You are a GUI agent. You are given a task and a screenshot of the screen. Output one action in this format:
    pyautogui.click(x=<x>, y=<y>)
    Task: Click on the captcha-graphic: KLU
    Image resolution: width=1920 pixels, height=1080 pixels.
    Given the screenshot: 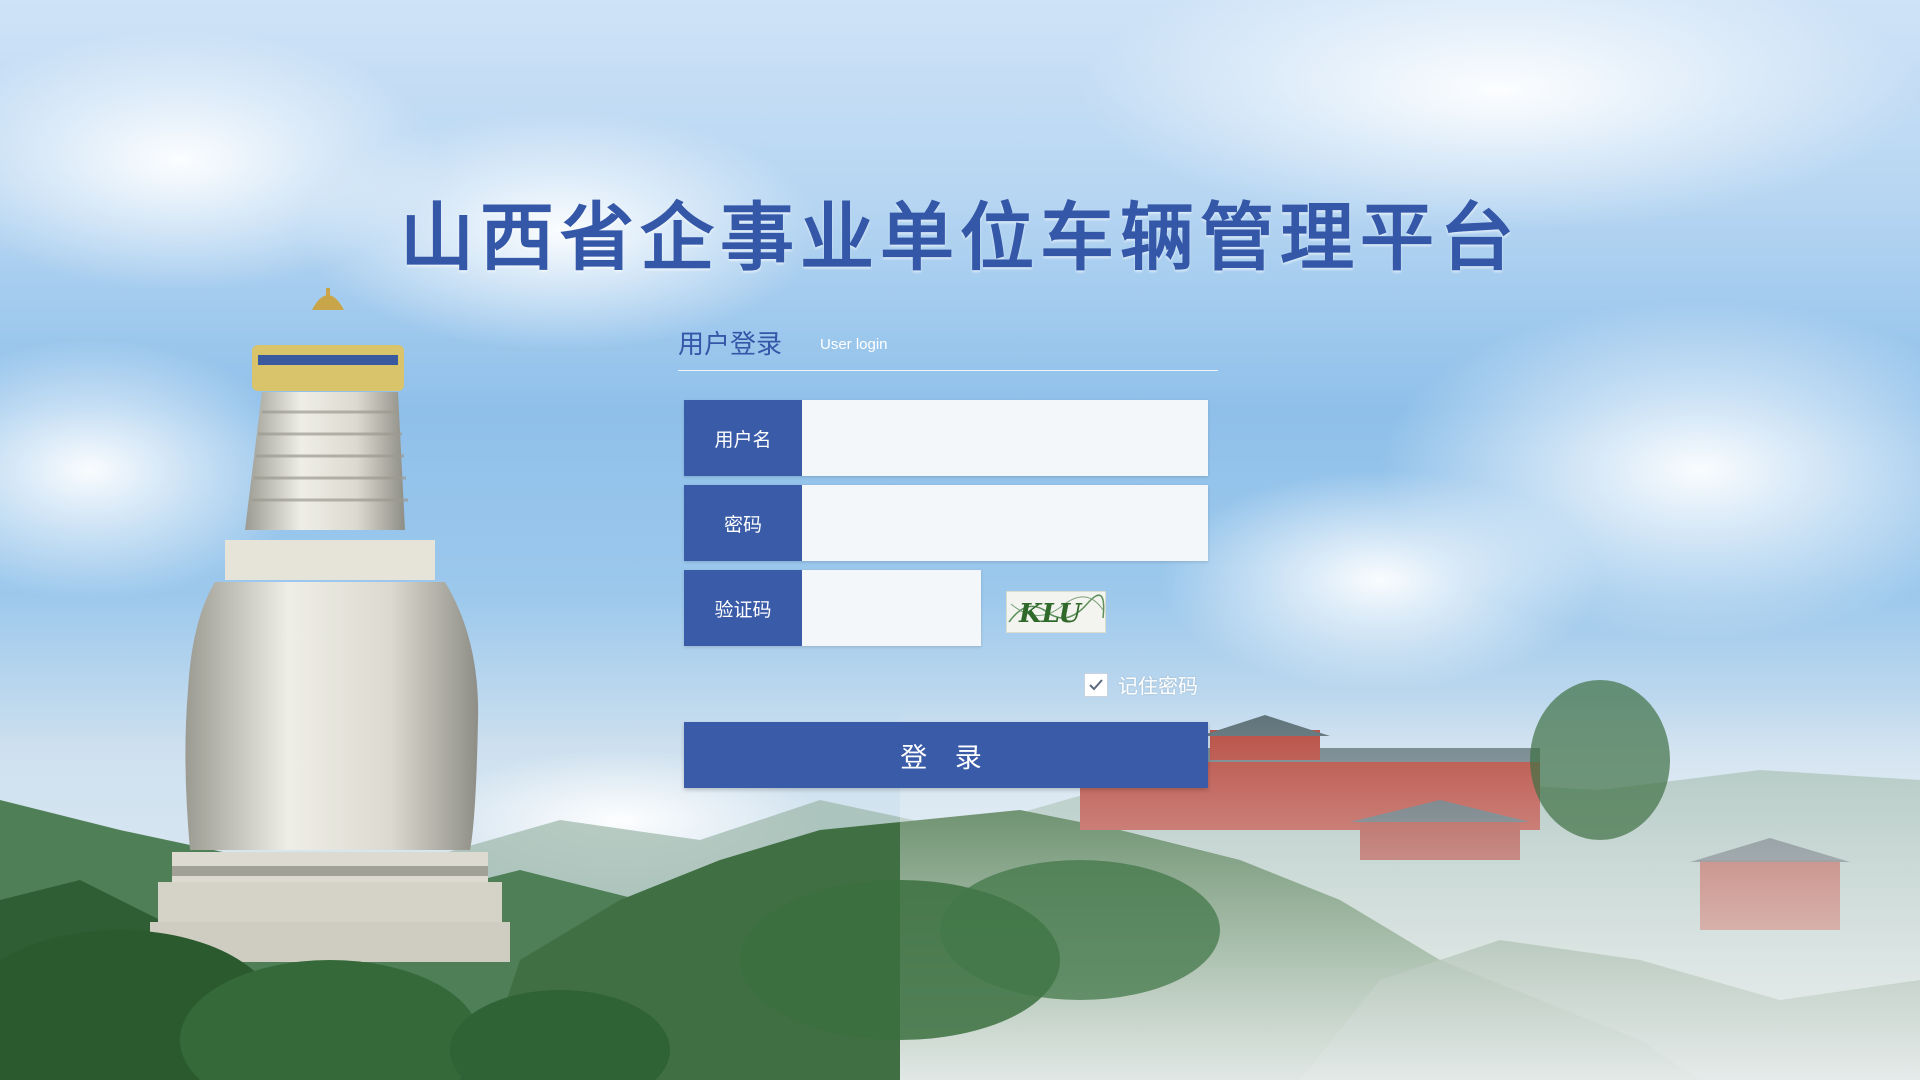 What is the action you would take?
    pyautogui.click(x=1056, y=611)
    